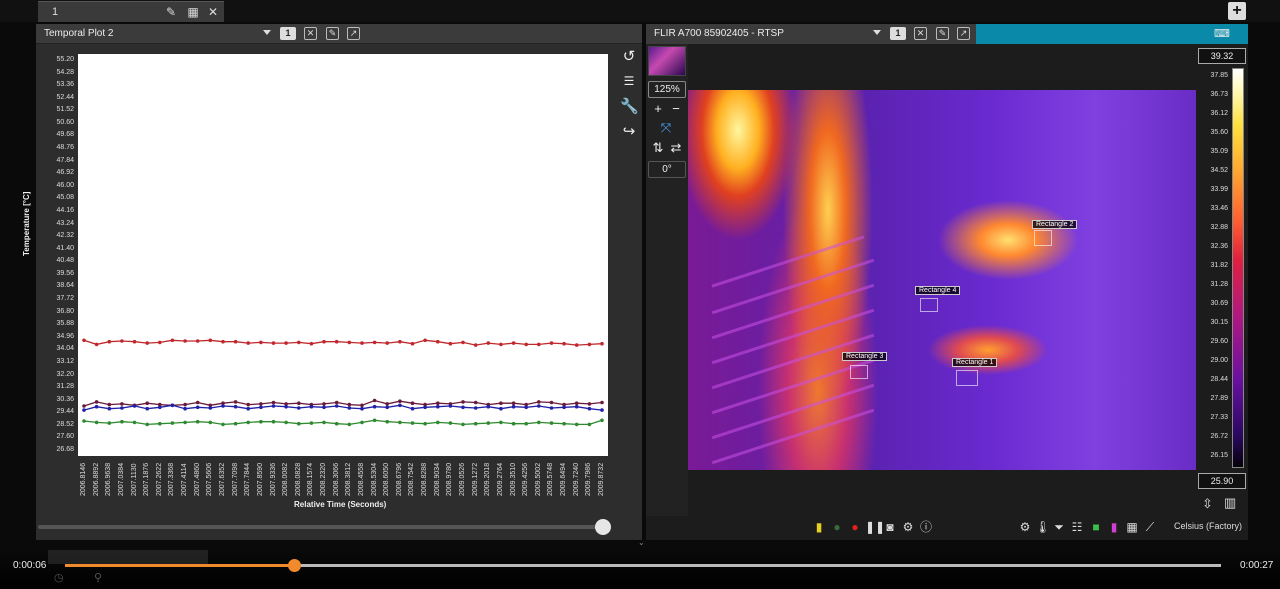 The width and height of the screenshot is (1280, 589). I want to click on y-tick-label: 33.12, so click(65, 361).